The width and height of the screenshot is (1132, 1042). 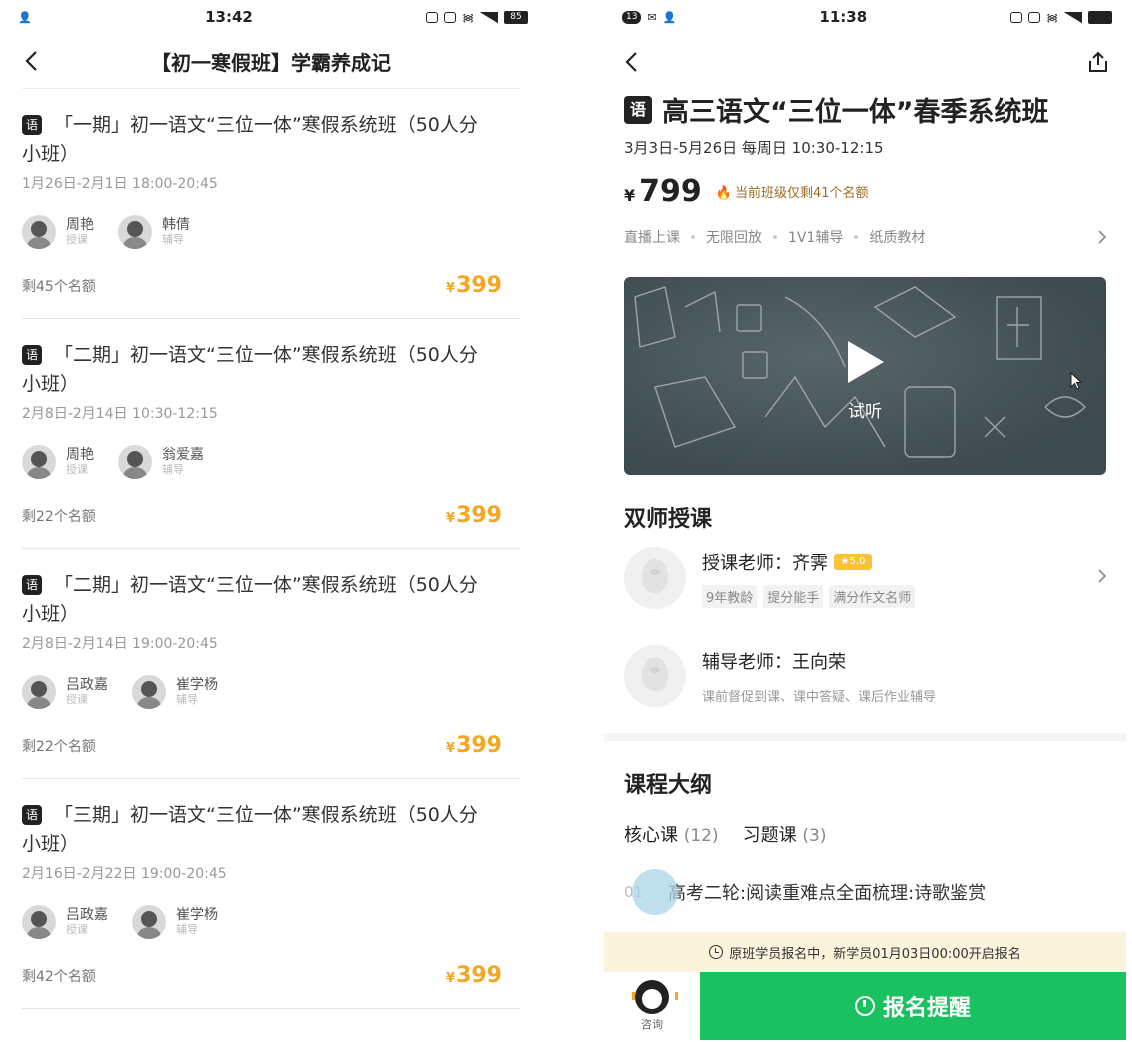 What do you see at coordinates (1102, 237) in the screenshot?
I see `chevron-right-icon` at bounding box center [1102, 237].